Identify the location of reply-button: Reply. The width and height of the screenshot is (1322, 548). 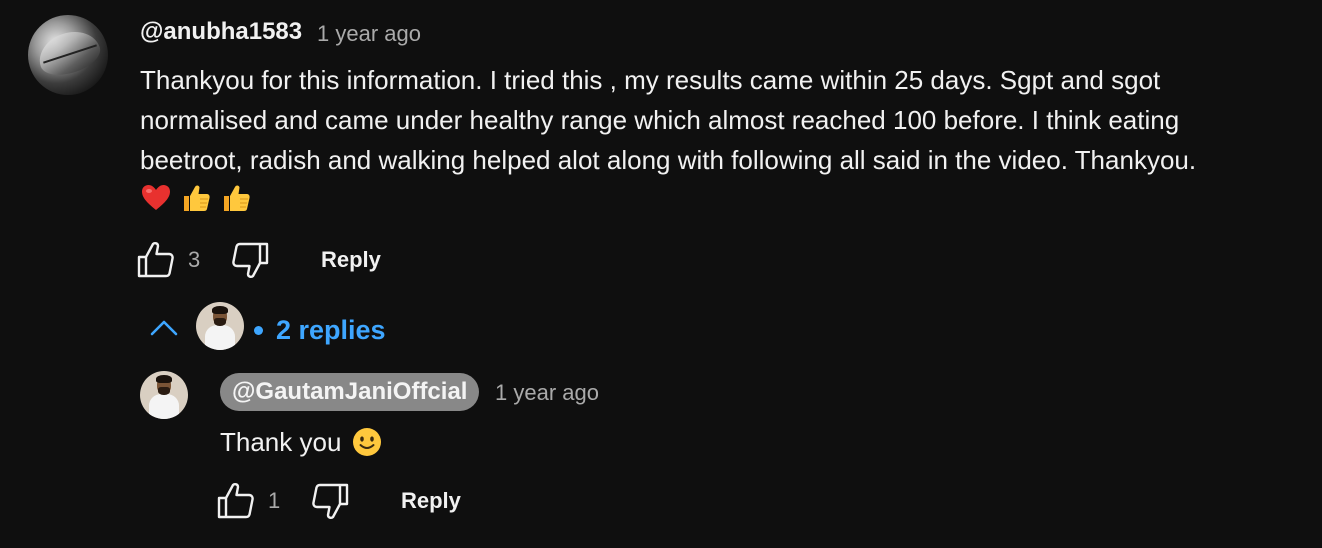
(351, 260).